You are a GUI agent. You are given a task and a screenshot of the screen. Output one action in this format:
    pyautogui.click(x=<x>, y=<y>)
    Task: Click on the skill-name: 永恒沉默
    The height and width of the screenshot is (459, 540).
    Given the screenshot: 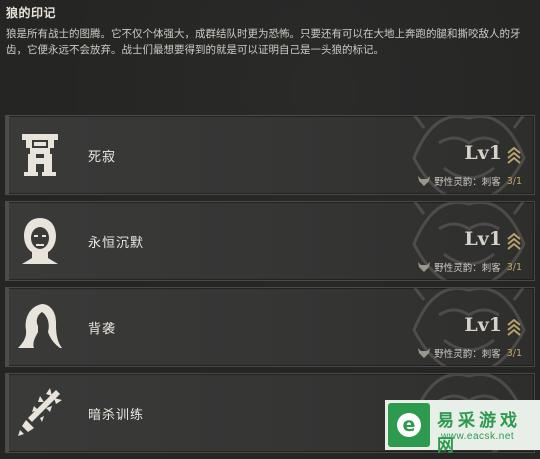 What is the action you would take?
    pyautogui.click(x=116, y=243)
    